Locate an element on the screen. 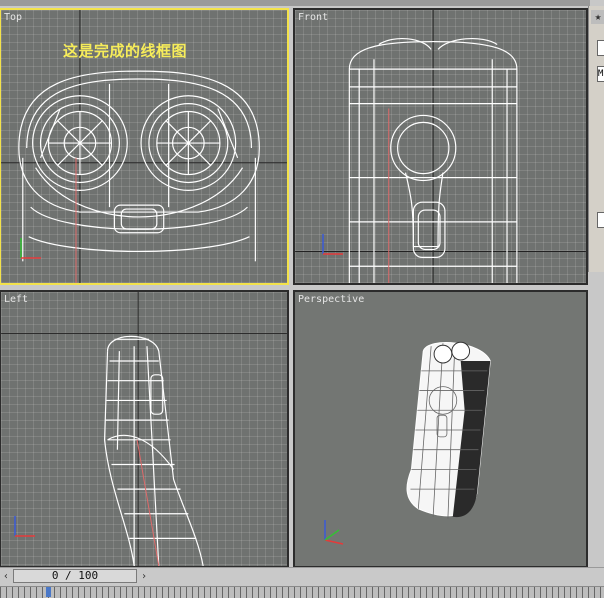  panel-field-m: M is located at coordinates (600, 74).